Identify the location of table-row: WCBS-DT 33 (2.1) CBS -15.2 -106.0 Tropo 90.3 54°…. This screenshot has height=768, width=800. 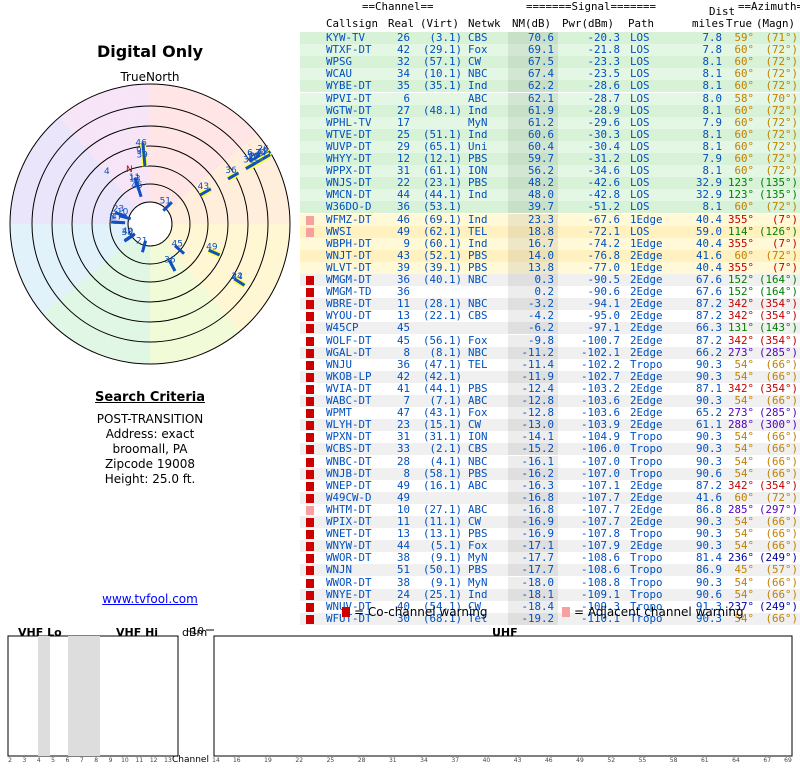
(550, 449).